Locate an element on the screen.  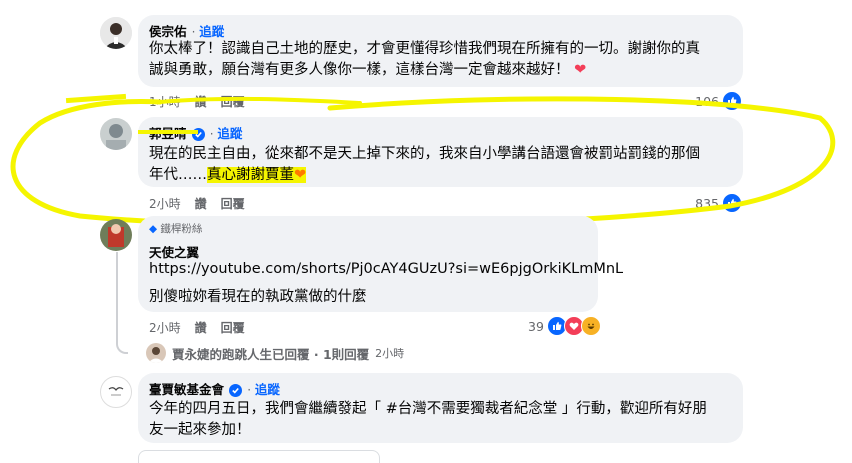
reply-button-3: 回覆 is located at coordinates (233, 327).